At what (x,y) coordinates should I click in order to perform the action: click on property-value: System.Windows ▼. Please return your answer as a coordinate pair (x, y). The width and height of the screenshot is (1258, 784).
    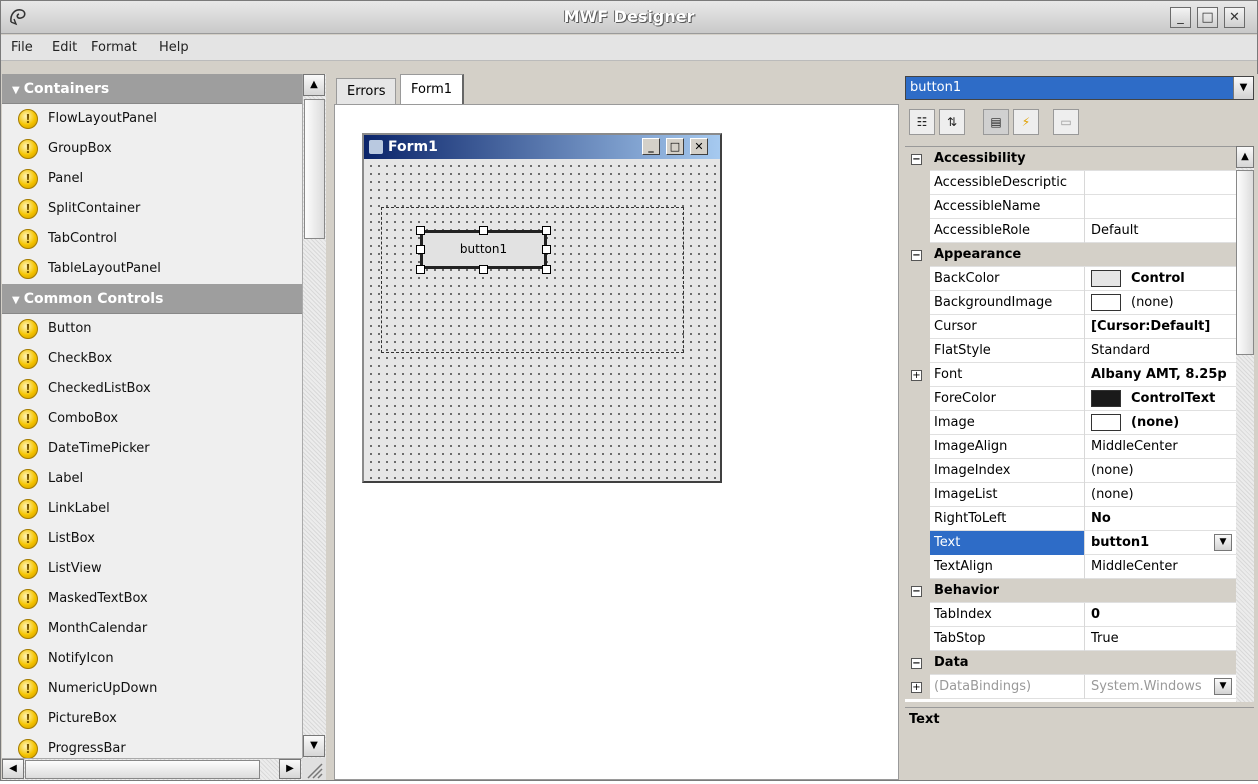
    Looking at the image, I should click on (1161, 687).